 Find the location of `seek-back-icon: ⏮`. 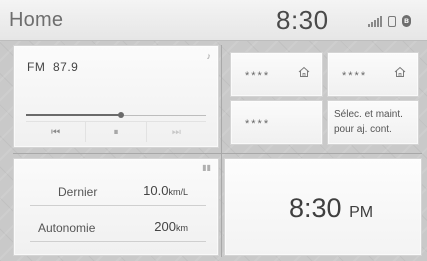

seek-back-icon: ⏮ is located at coordinates (56, 132).